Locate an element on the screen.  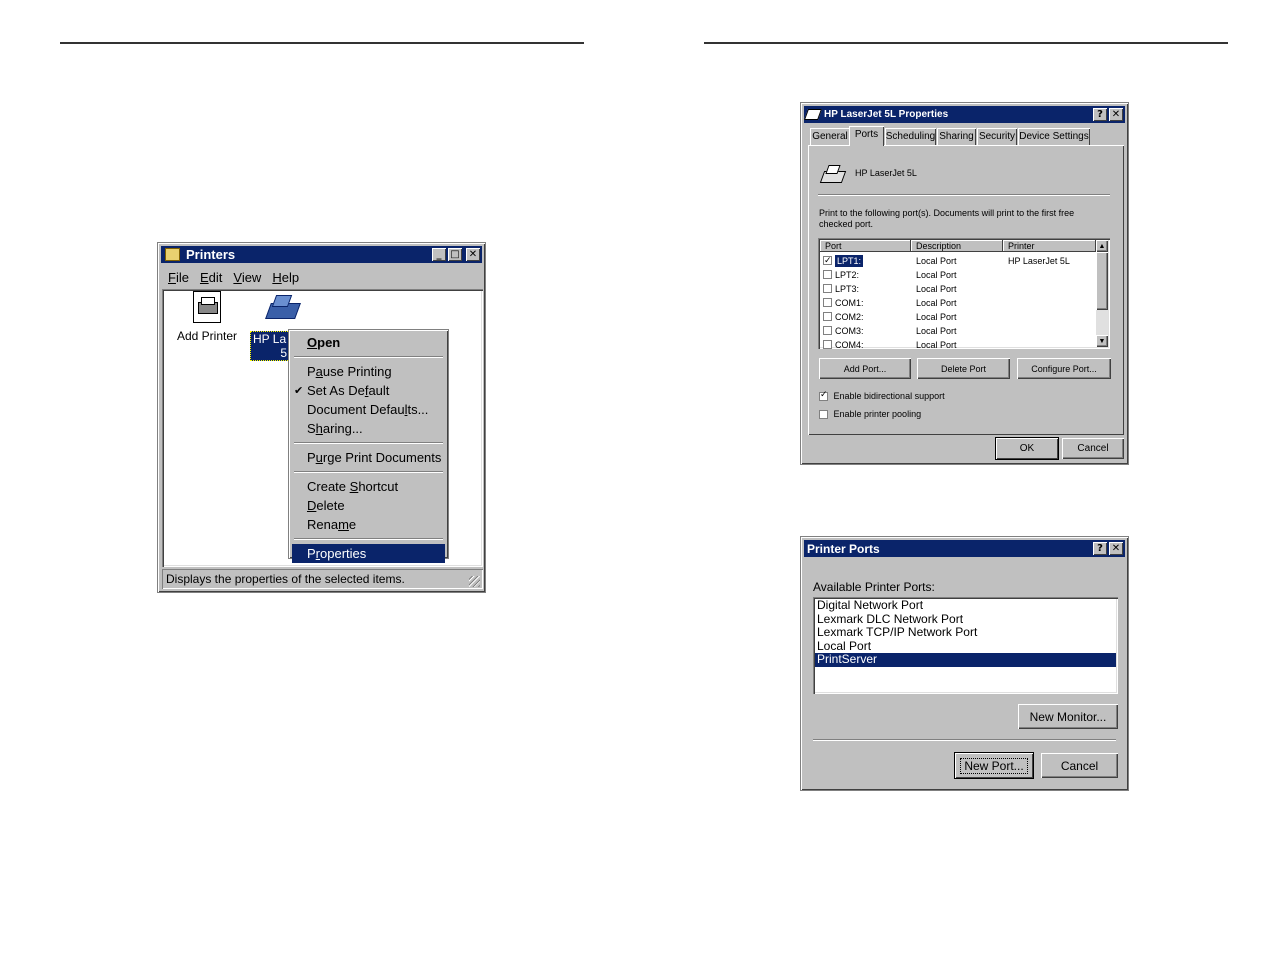
delete-port-button: Delete Port is located at coordinates (963, 368).